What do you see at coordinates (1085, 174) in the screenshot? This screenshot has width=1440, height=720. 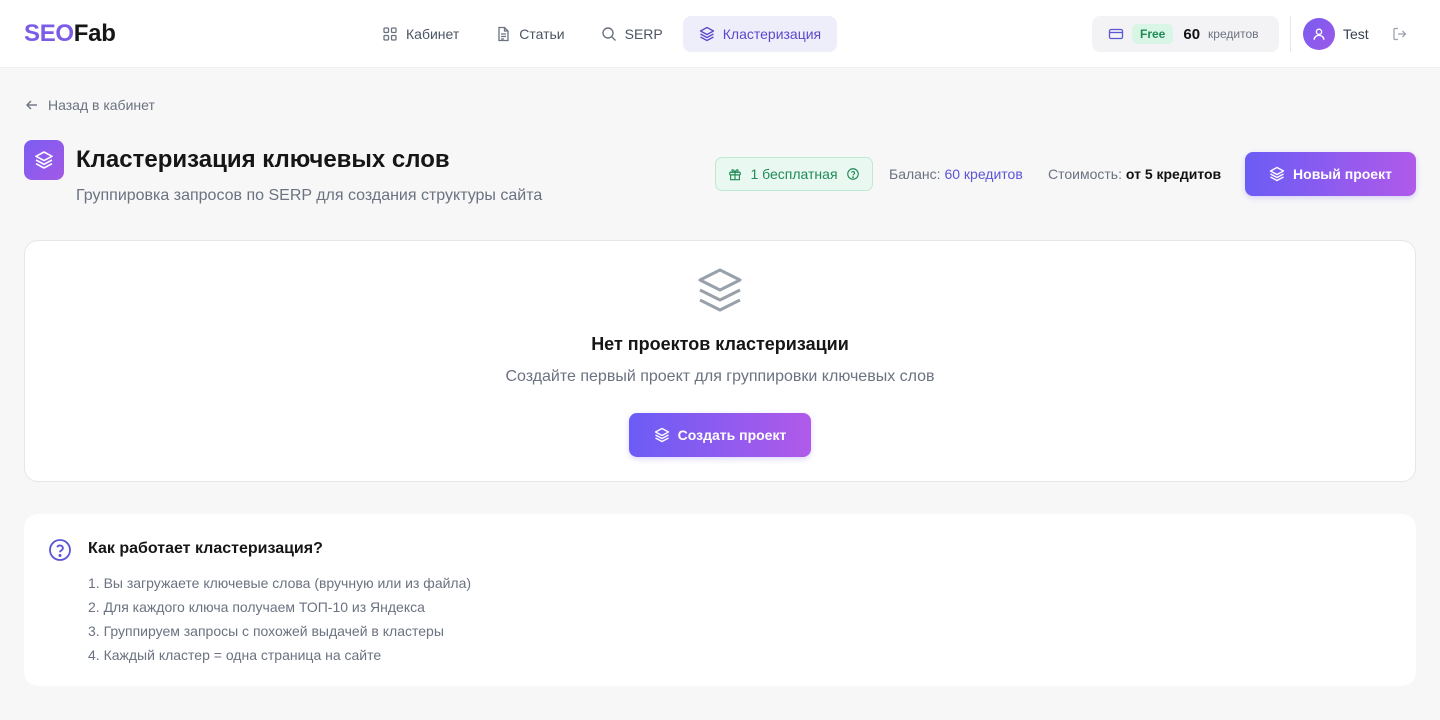 I see `cost-label: Стоимость:` at bounding box center [1085, 174].